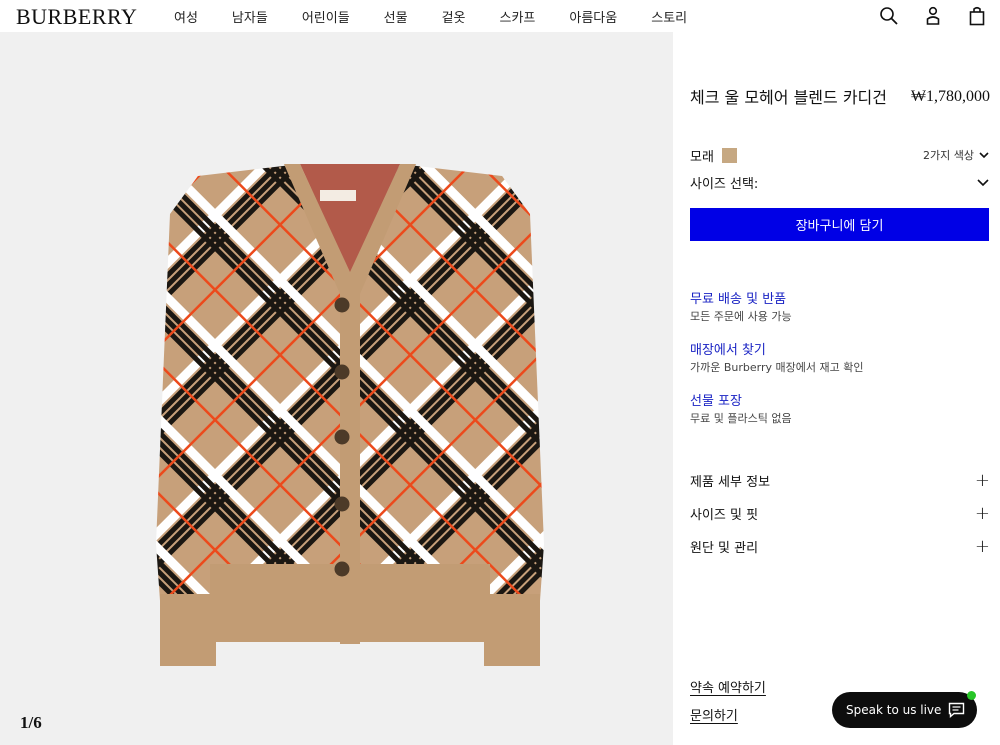 This screenshot has width=1000, height=745. I want to click on nav-item-beauty: 아름다움, so click(593, 16).